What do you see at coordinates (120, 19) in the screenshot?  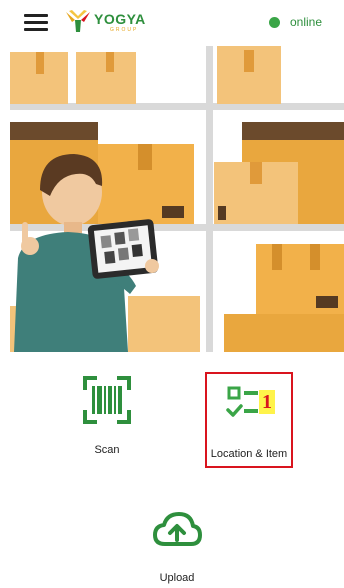 I see `logo-text: YOGYA` at bounding box center [120, 19].